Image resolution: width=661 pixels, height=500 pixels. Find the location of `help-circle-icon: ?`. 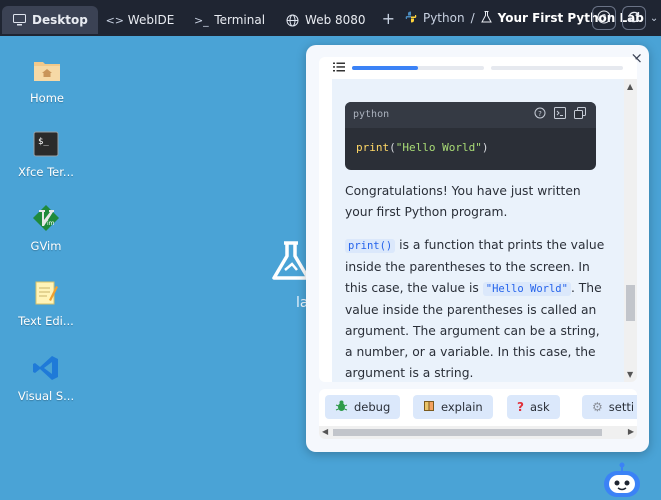

help-circle-icon: ? is located at coordinates (604, 18).